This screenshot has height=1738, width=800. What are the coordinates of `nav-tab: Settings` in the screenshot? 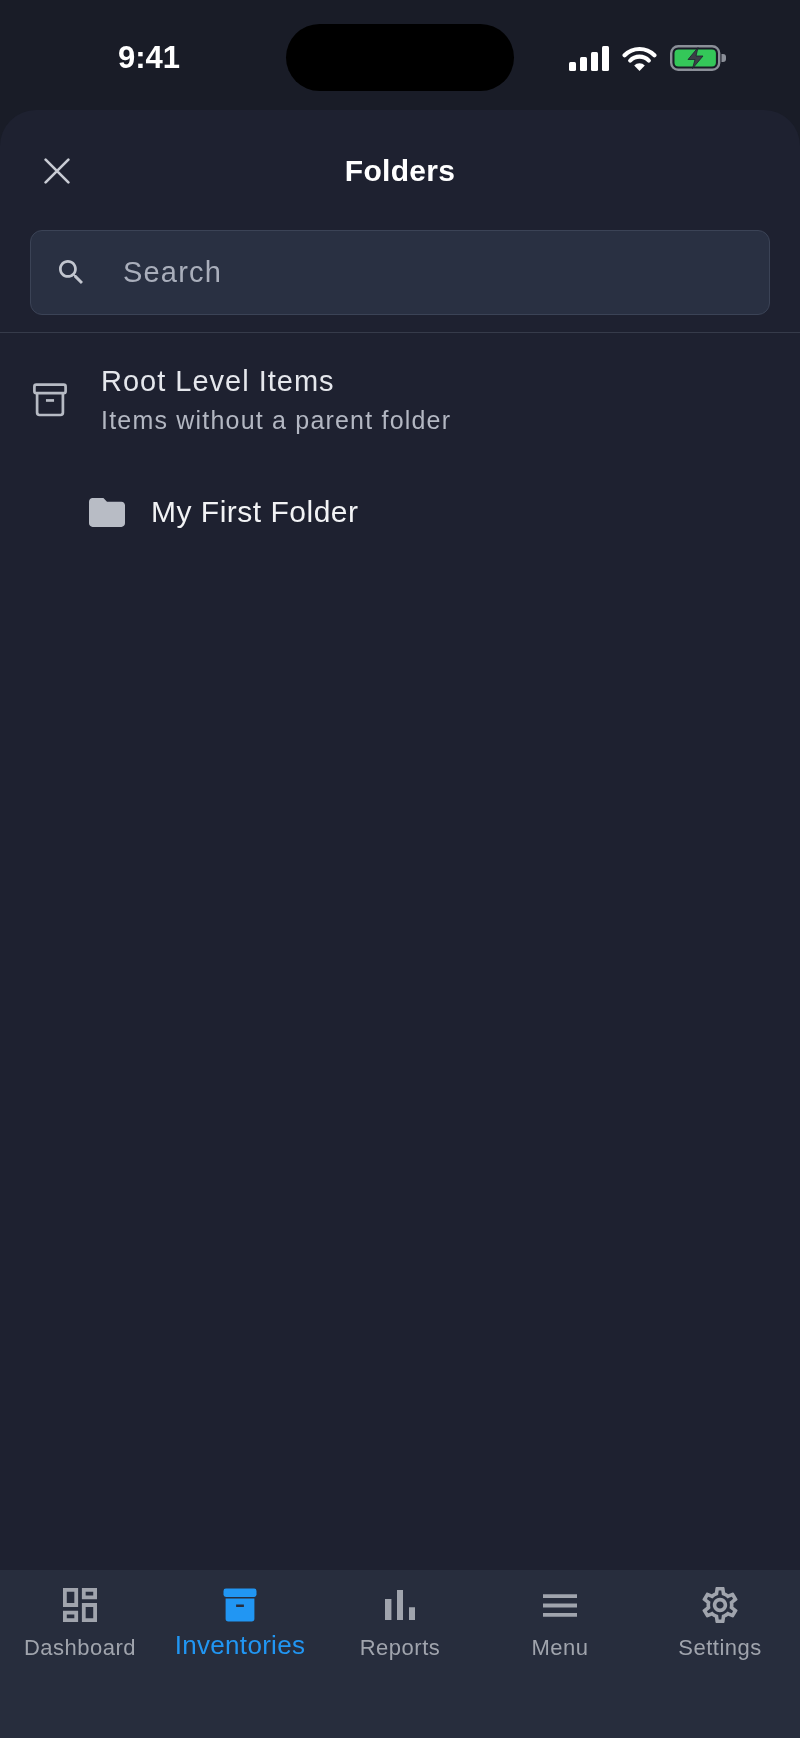 It's located at (720, 1624).